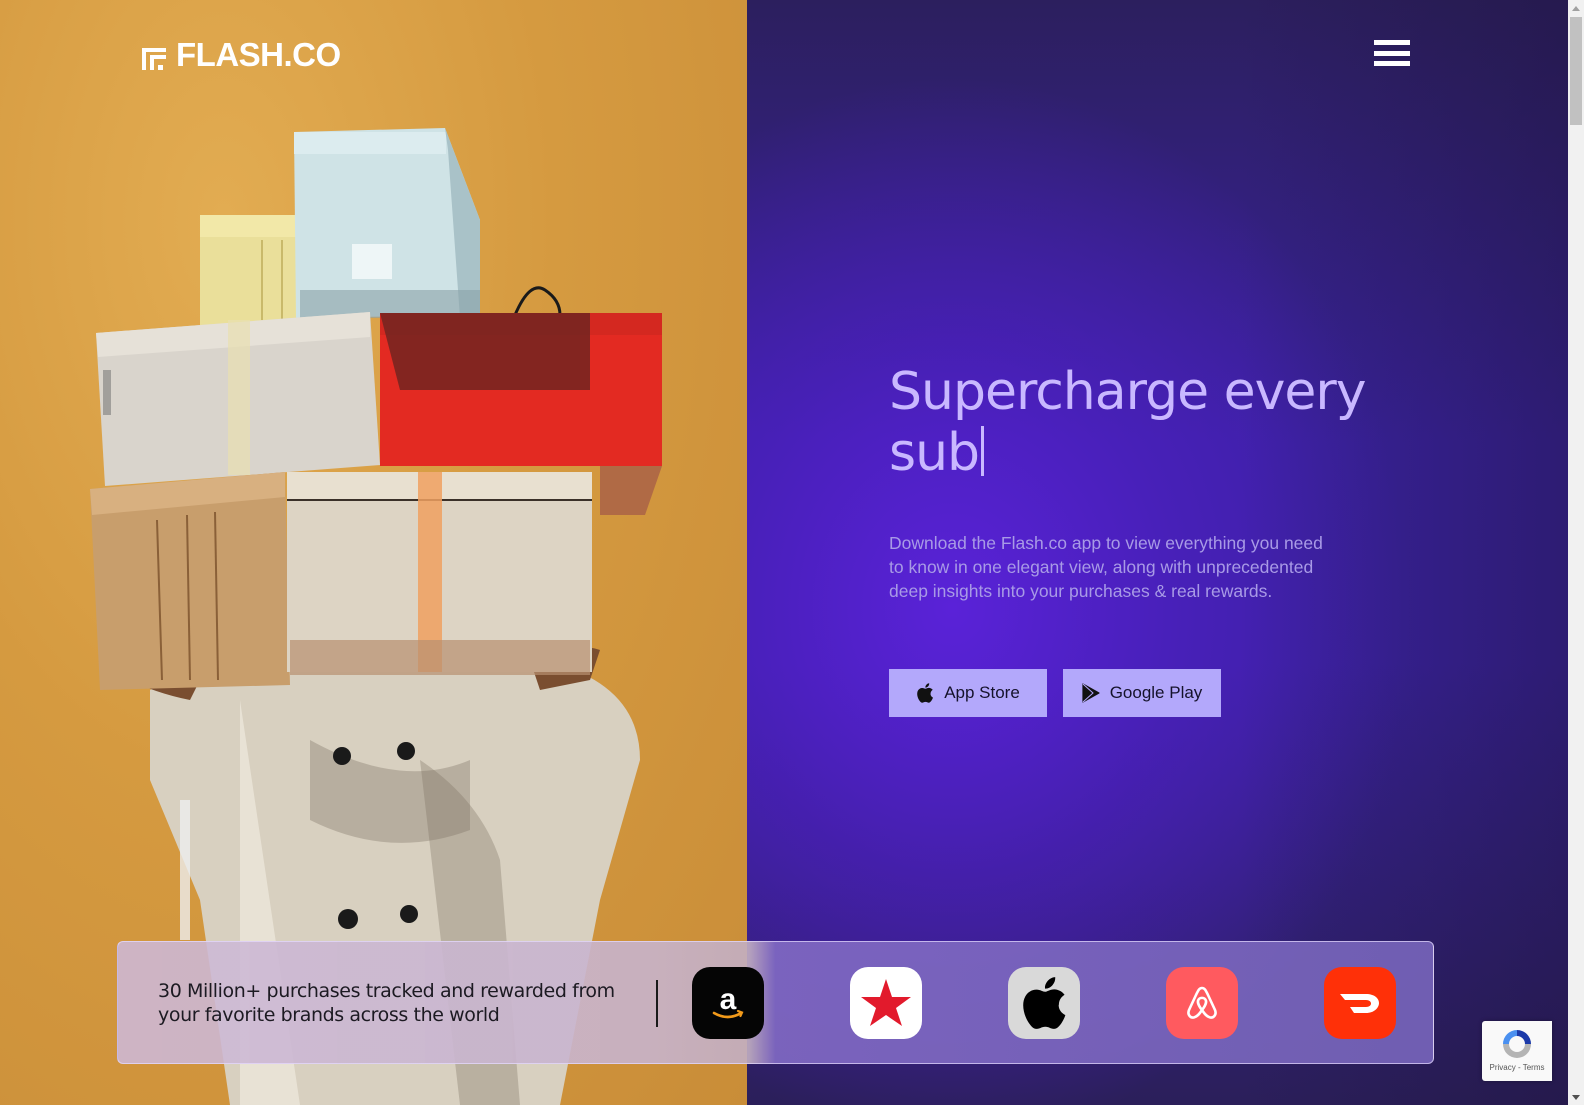 The image size is (1584, 1105). I want to click on hero-title: Supercharge every sub, so click(1169, 423).